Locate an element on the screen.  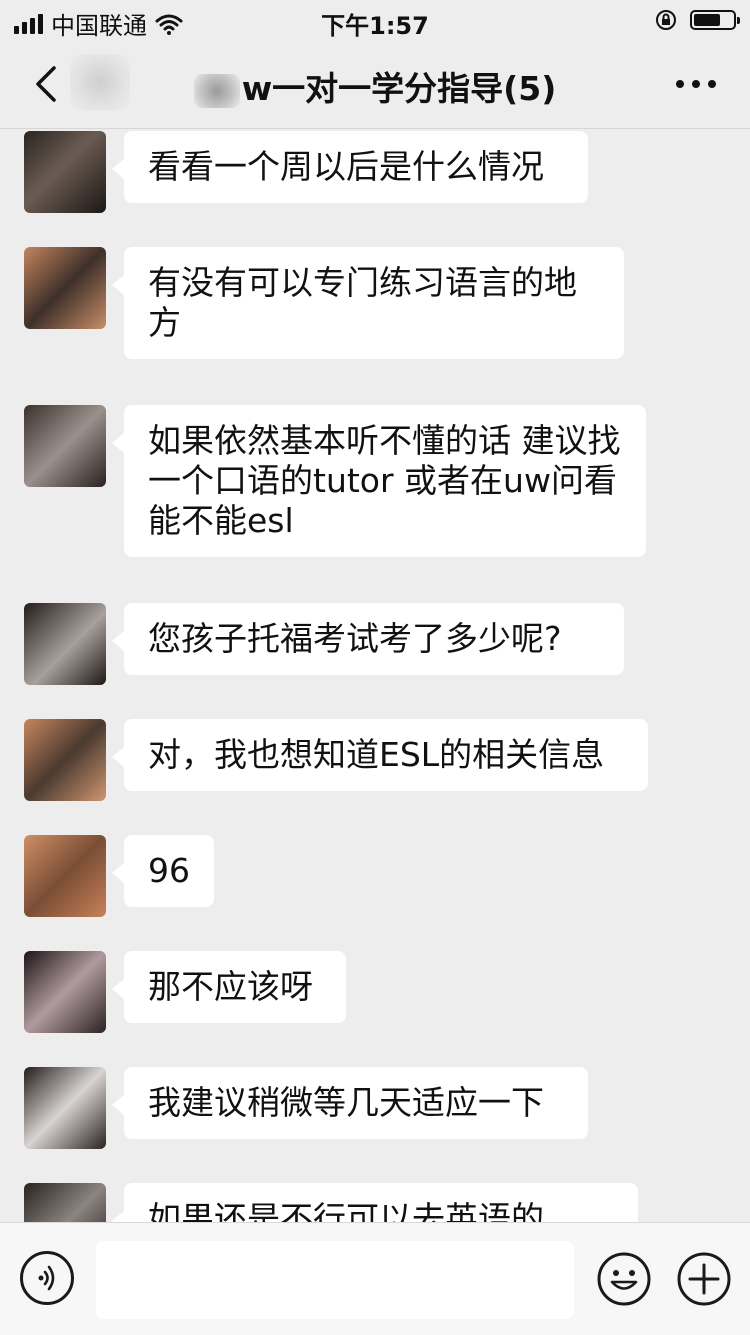
emoji-icon is located at coordinates (624, 1279).